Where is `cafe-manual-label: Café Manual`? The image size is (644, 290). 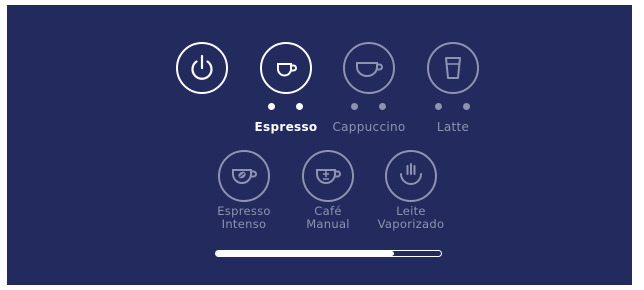 cafe-manual-label: Café Manual is located at coordinates (328, 218).